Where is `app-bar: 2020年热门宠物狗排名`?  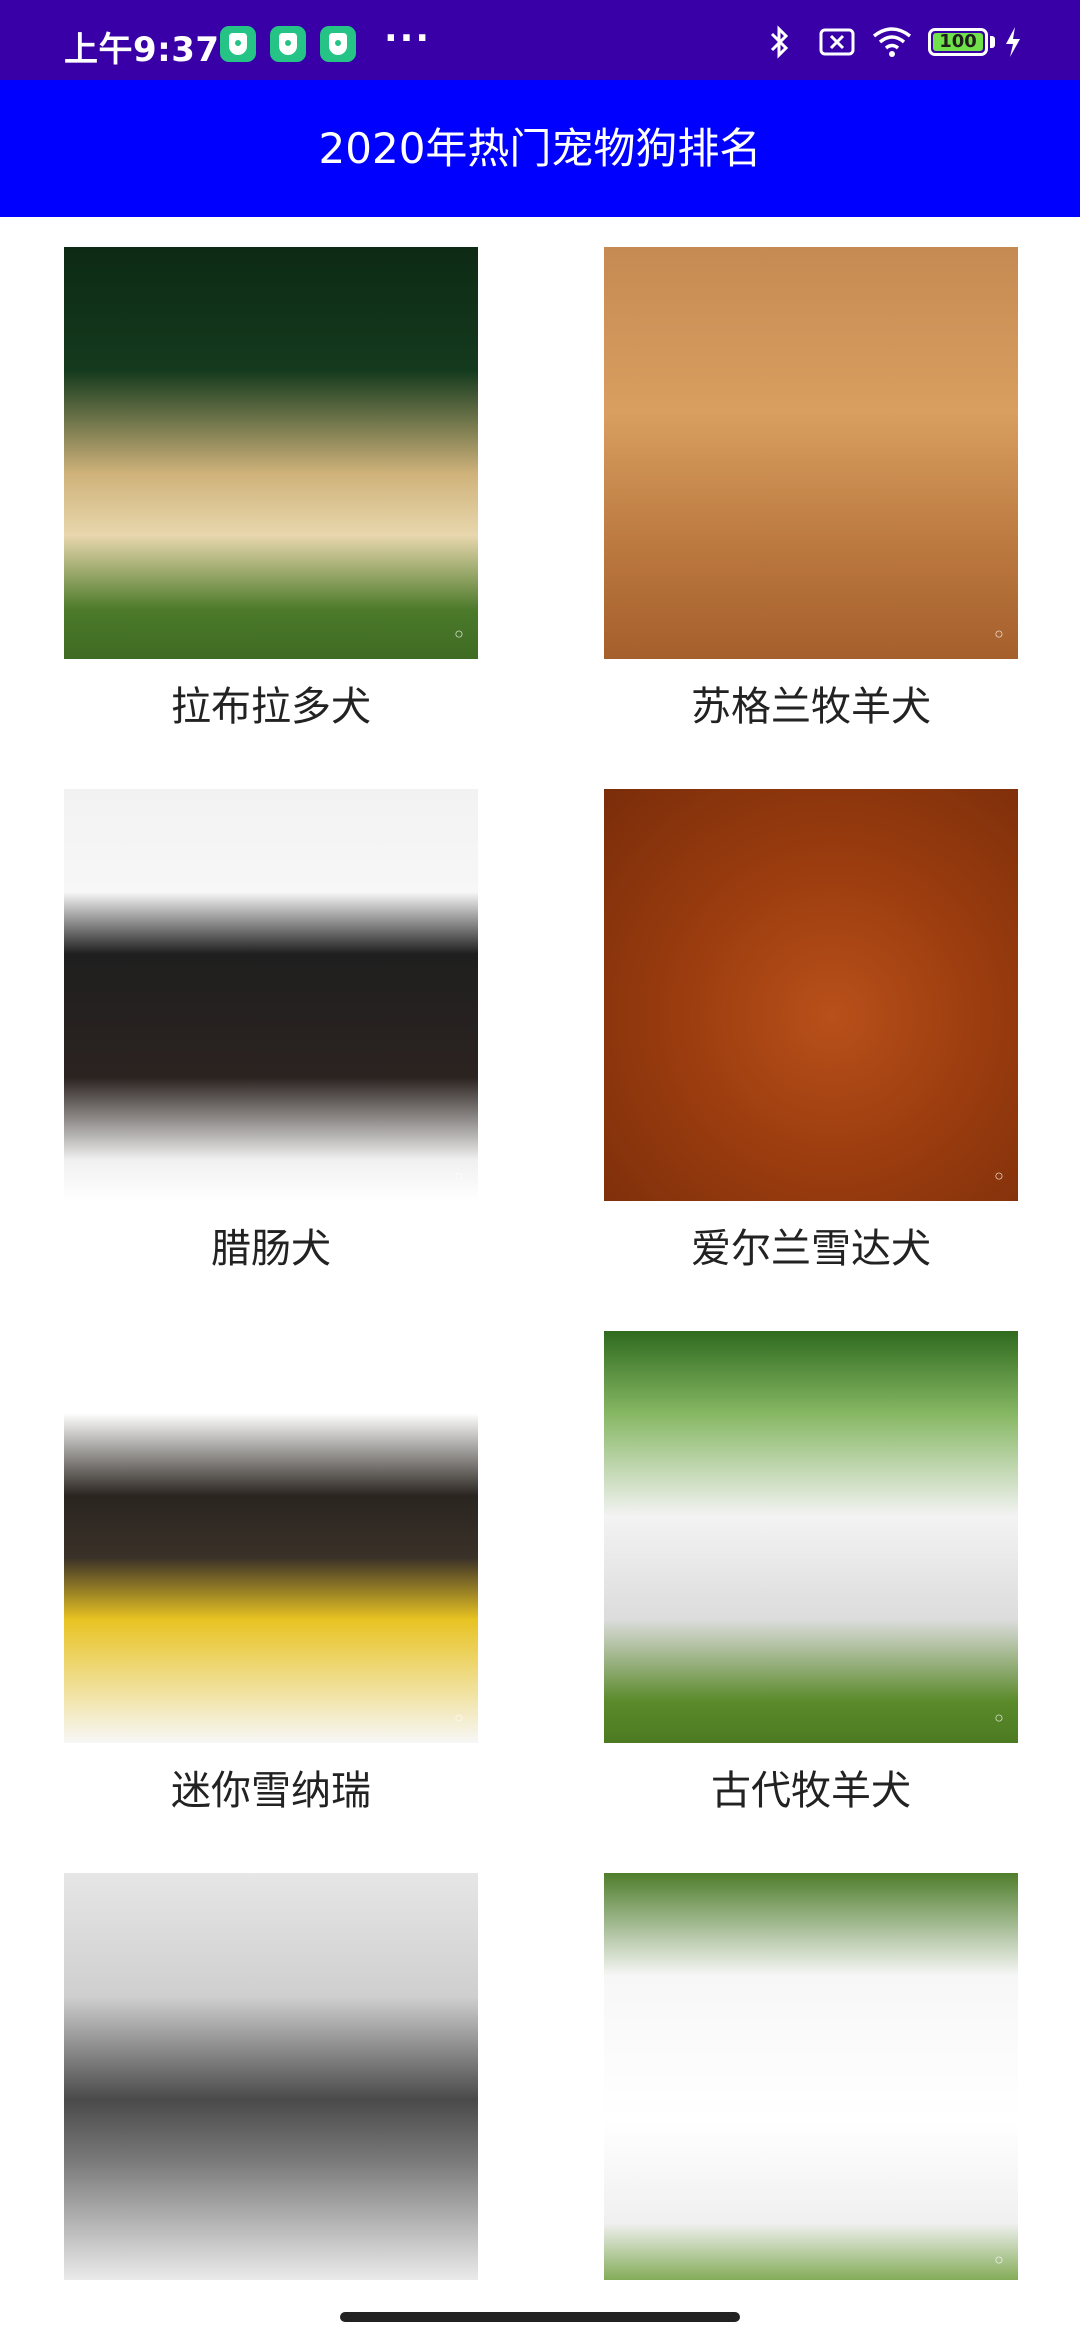
app-bar: 2020年热门宠物狗排名 is located at coordinates (540, 148).